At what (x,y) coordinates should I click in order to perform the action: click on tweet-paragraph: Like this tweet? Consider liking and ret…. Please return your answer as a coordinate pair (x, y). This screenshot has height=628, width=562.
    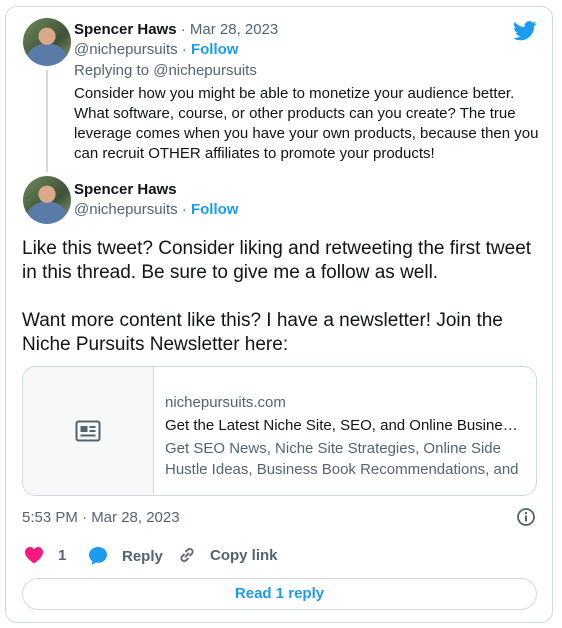
    Looking at the image, I should click on (277, 260).